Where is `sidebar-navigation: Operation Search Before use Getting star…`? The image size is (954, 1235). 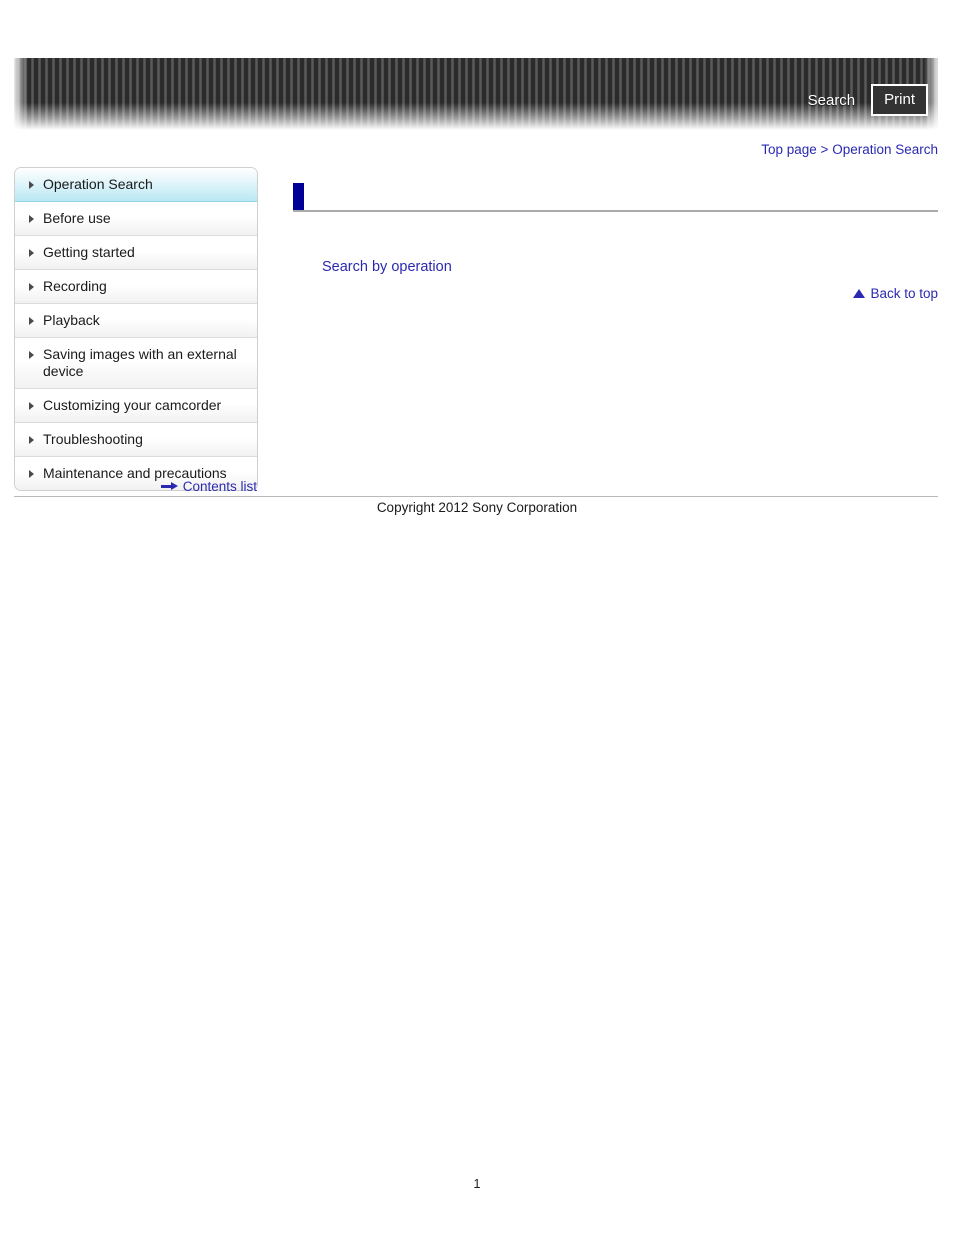
sidebar-navigation: Operation Search Before use Getting star… is located at coordinates (136, 329).